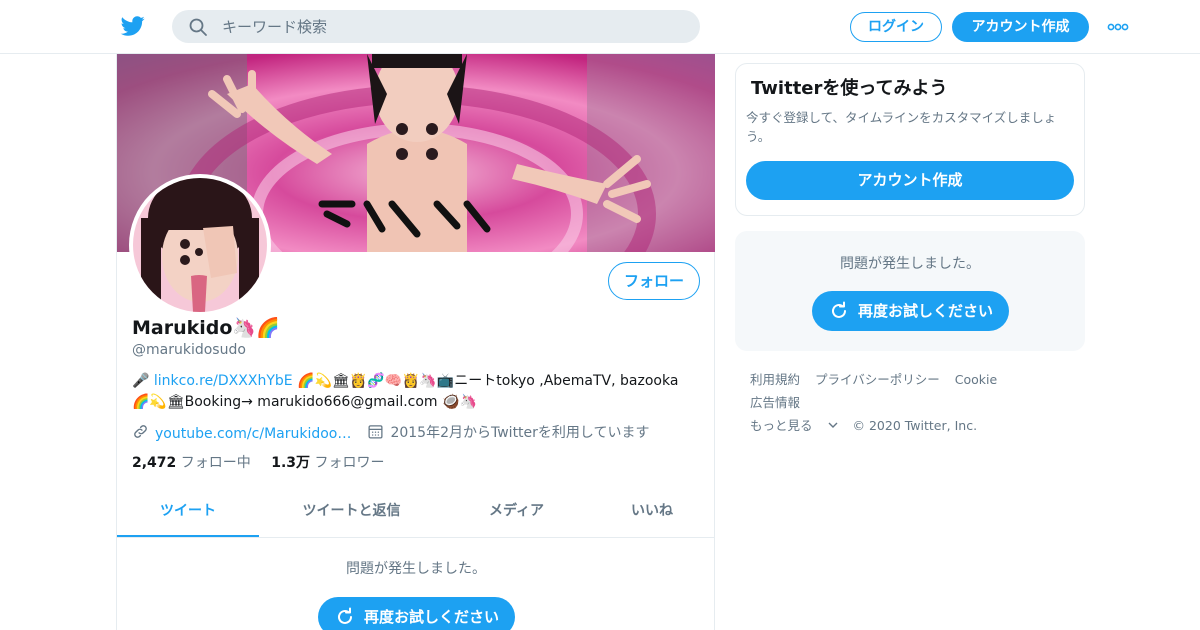 The height and width of the screenshot is (630, 1200). I want to click on tab-tweets: ツイート, so click(188, 513).